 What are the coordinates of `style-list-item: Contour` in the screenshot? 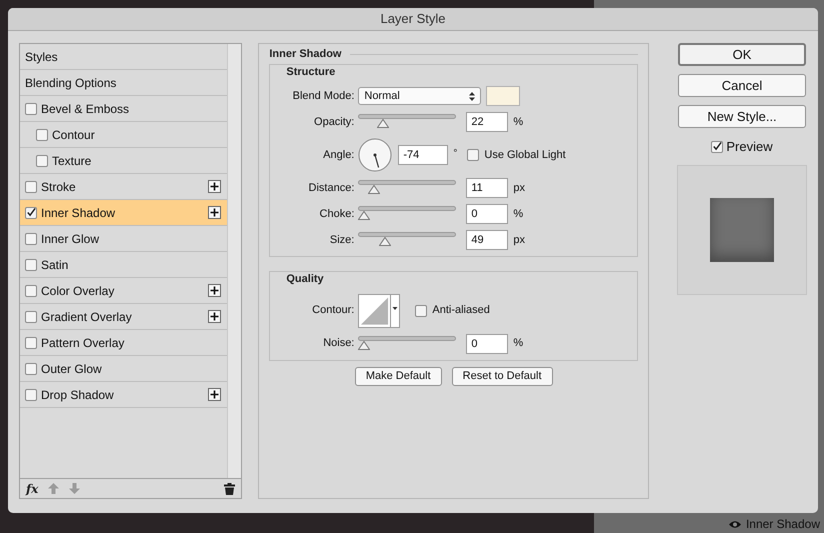 It's located at (124, 135).